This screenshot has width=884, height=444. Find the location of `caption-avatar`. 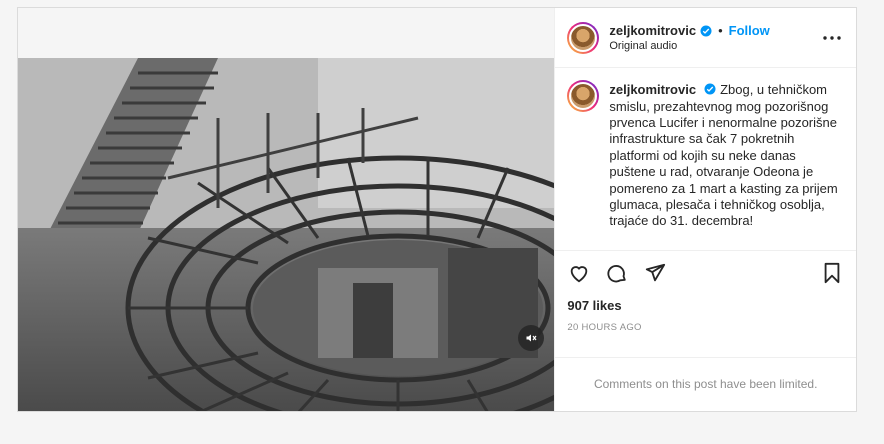

caption-avatar is located at coordinates (583, 96).